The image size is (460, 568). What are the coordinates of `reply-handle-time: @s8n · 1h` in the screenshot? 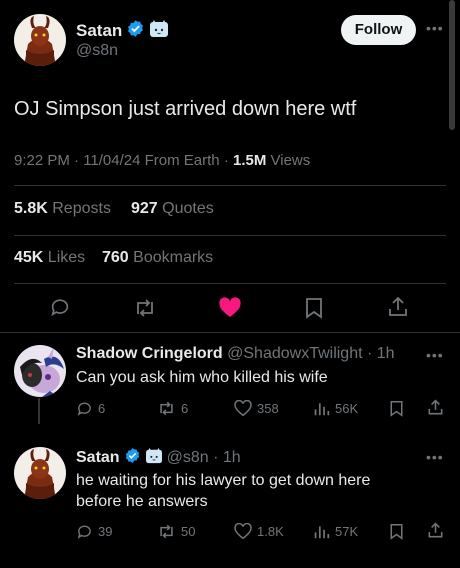 It's located at (204, 458).